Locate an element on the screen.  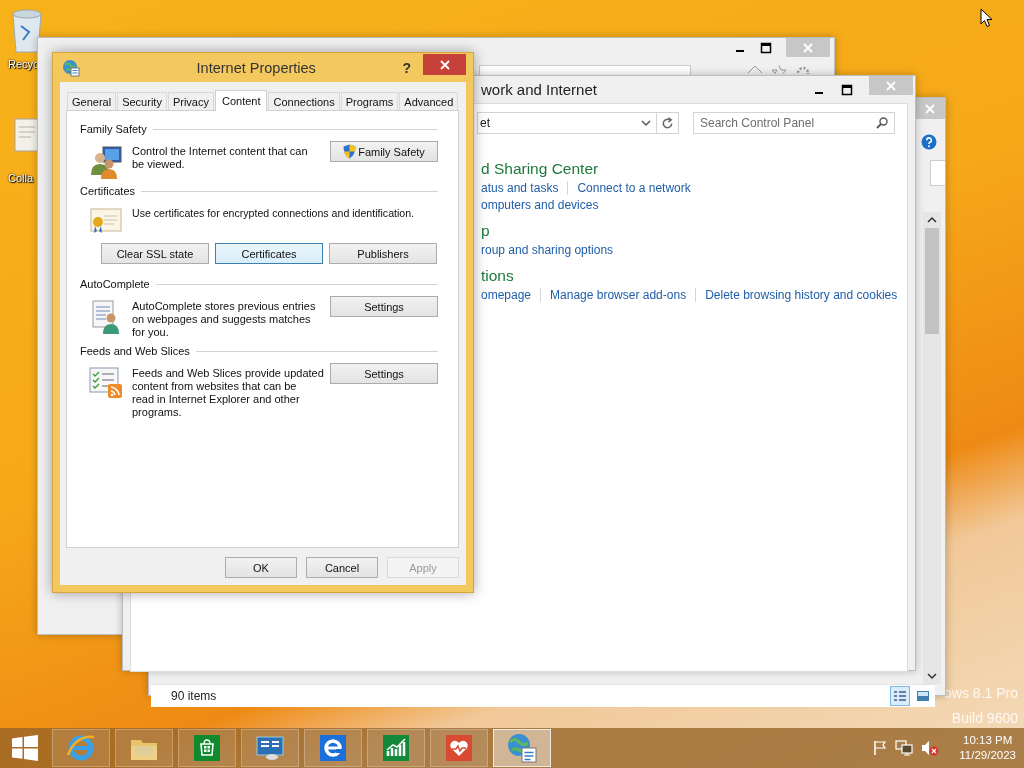
address-bar: et is located at coordinates (567, 123).